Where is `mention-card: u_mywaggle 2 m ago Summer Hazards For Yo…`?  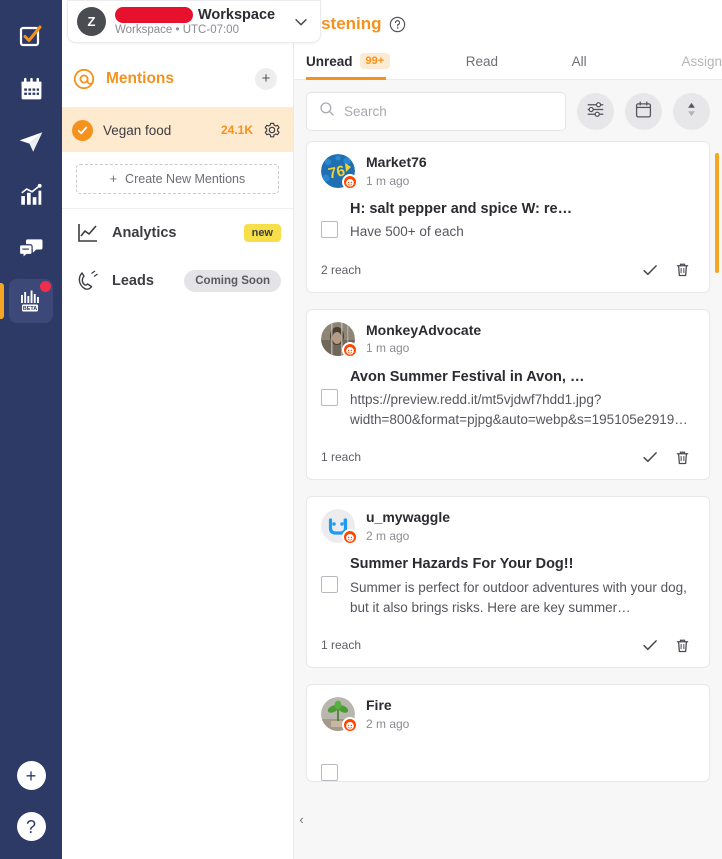 mention-card: u_mywaggle 2 m ago Summer Hazards For Yo… is located at coordinates (508, 582).